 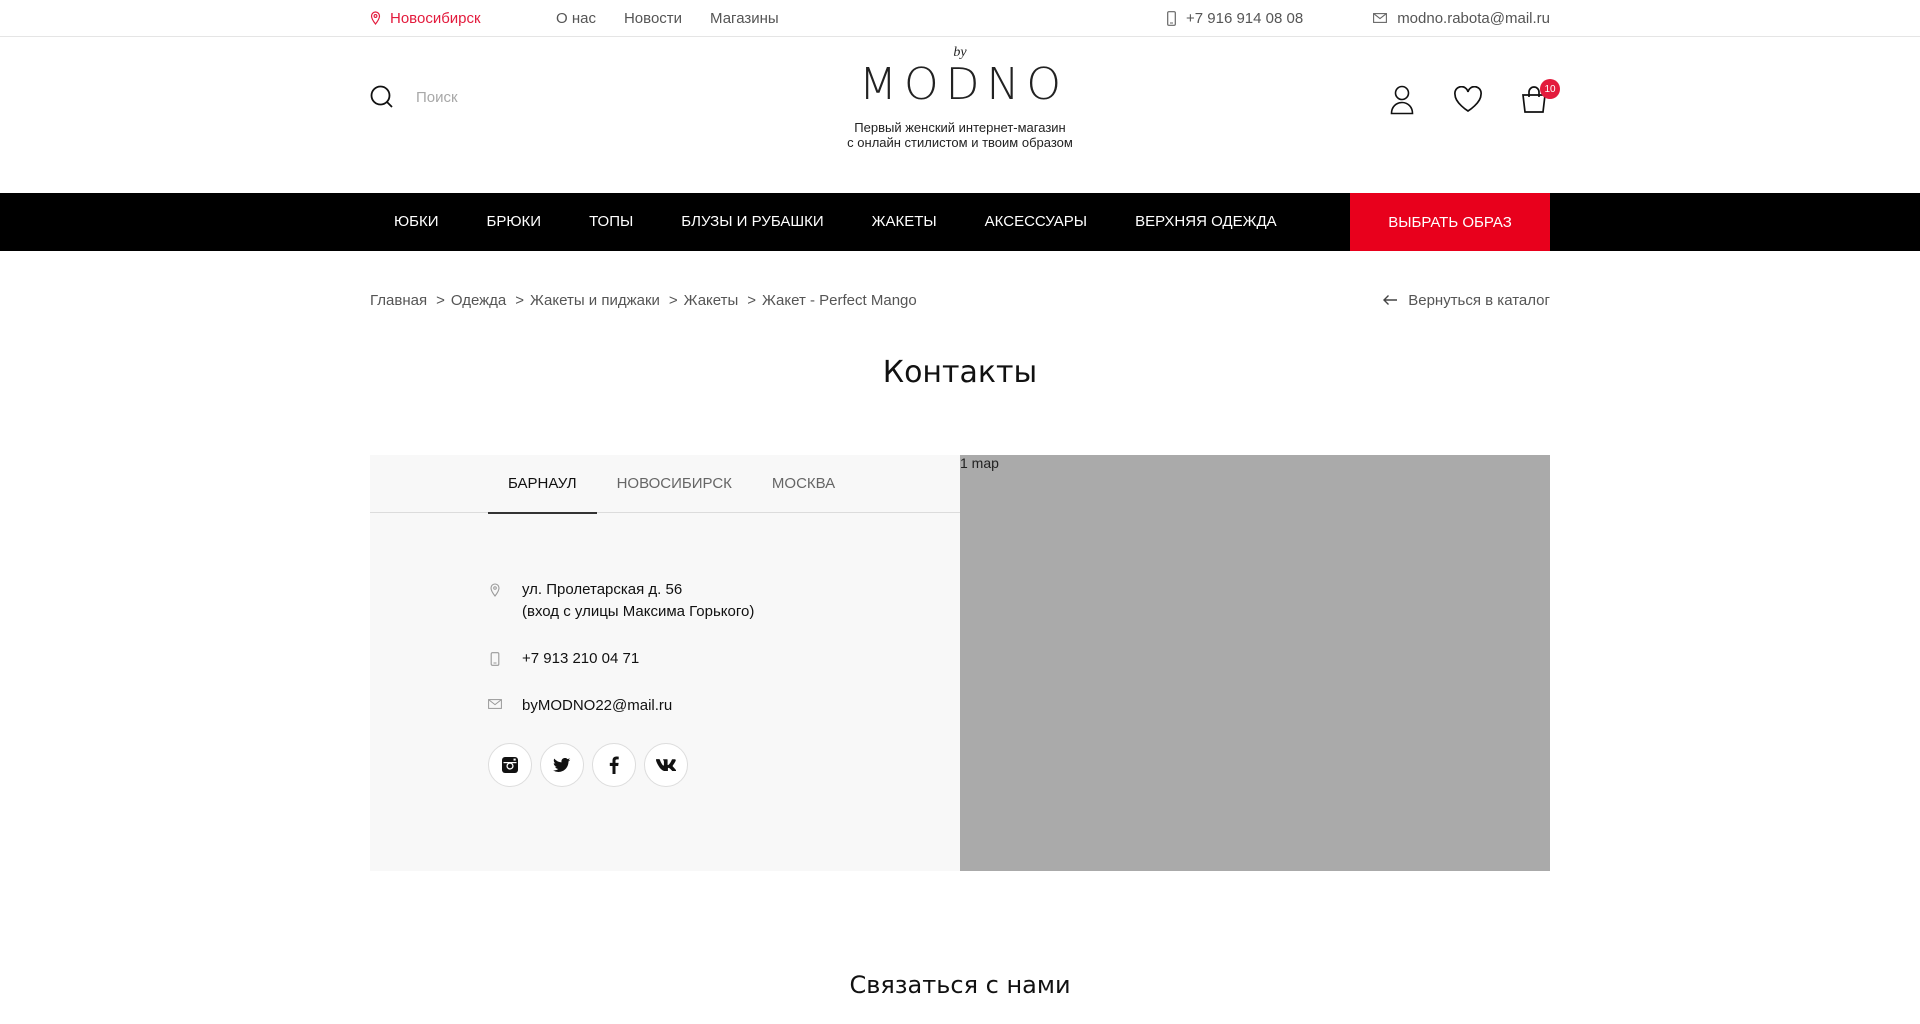 I want to click on nav-item-outerwear: Верхняя одежда, so click(x=1206, y=222).